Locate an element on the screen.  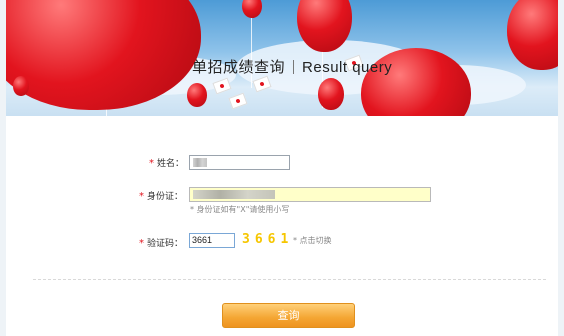
id-card-label: * 身份证： is located at coordinates (161, 195).